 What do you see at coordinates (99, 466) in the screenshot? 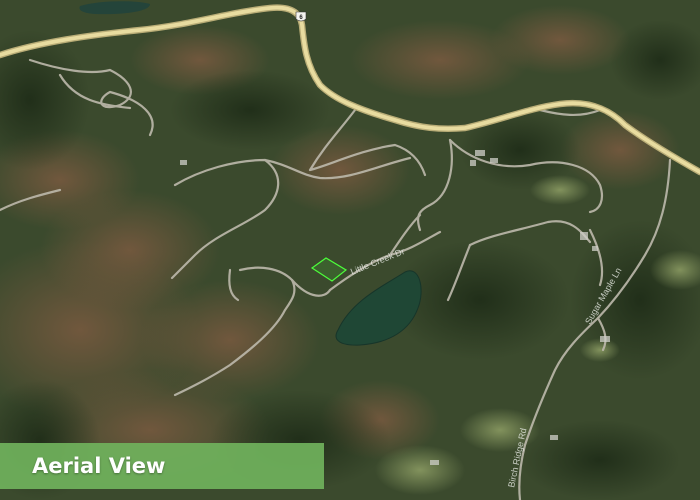
I see `banner-title: Aerial View` at bounding box center [99, 466].